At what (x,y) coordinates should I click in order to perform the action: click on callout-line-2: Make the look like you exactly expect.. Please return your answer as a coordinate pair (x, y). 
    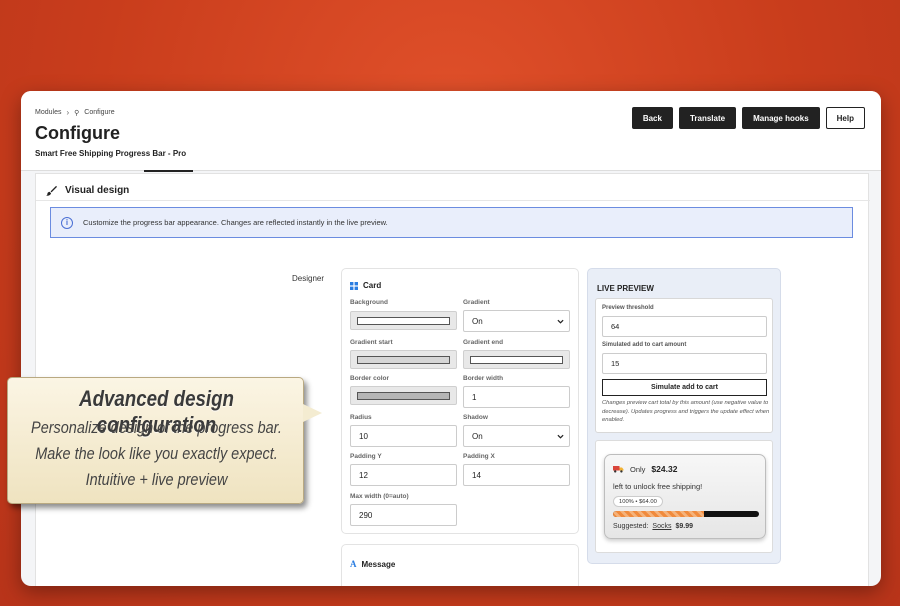
    Looking at the image, I should click on (156, 453).